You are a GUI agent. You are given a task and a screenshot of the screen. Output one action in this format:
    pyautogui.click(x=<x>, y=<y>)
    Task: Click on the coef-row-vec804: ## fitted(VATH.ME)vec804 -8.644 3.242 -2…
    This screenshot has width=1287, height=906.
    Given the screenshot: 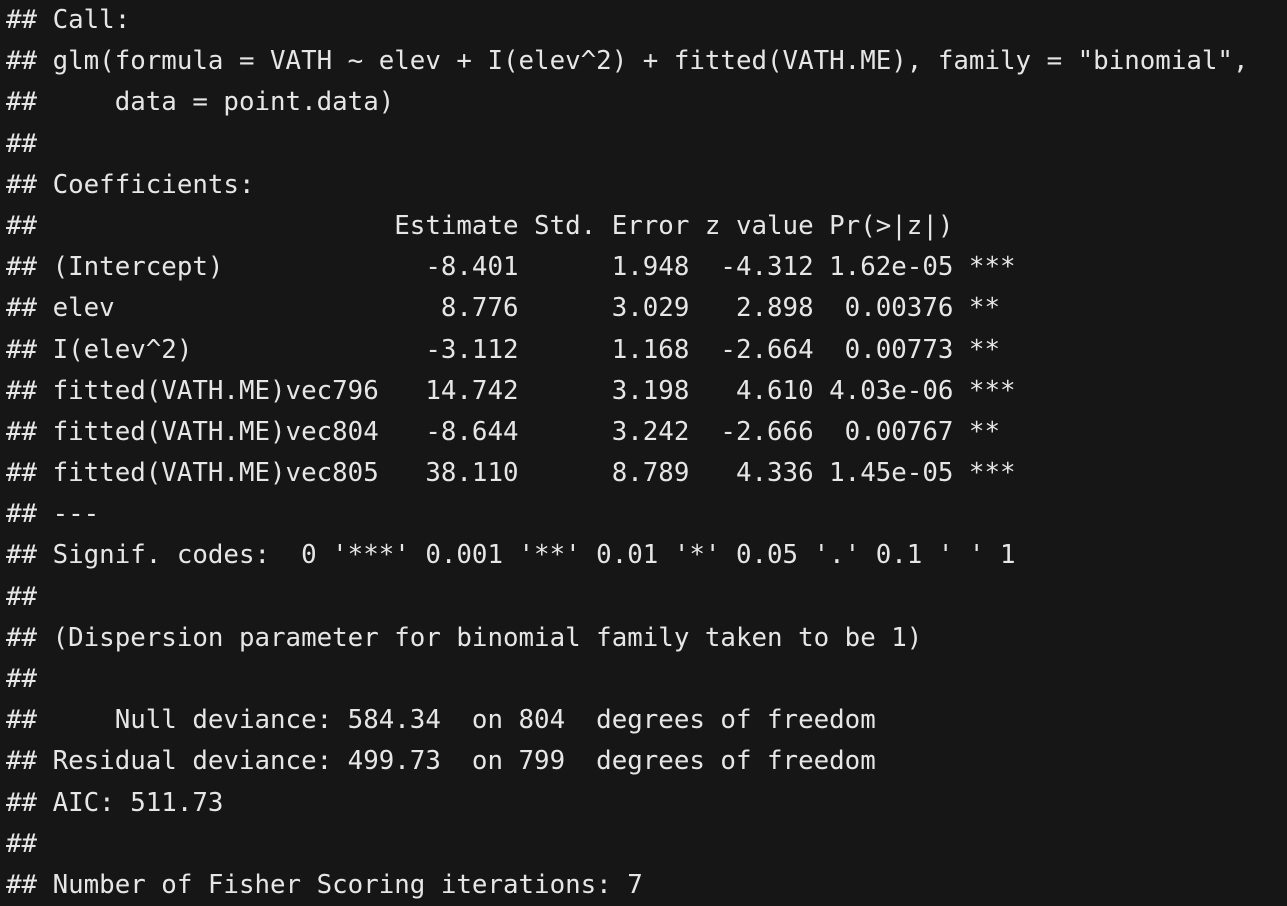 What is the action you would take?
    pyautogui.click(x=503, y=431)
    